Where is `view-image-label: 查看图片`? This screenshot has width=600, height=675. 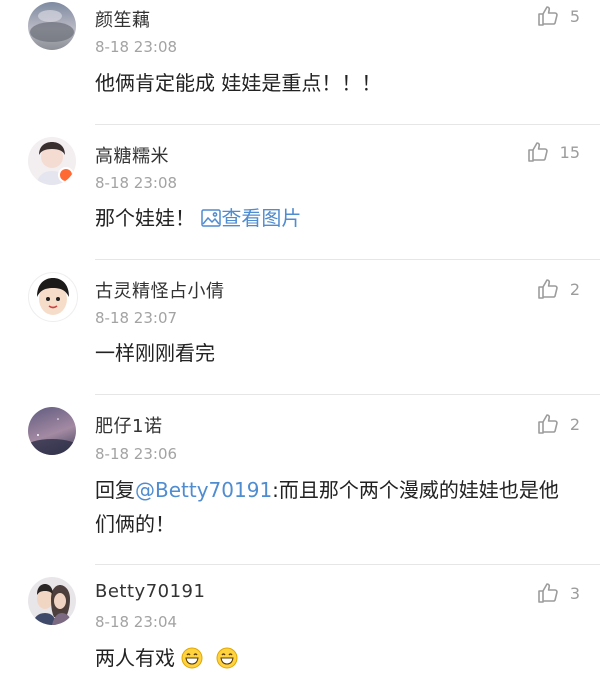
view-image-label: 查看图片 is located at coordinates (261, 218).